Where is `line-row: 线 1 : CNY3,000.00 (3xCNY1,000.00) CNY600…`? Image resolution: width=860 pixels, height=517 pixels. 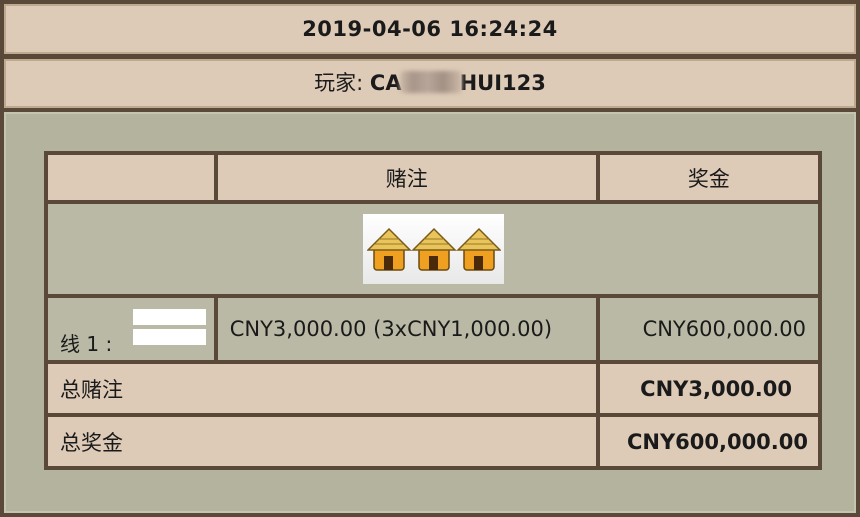 line-row: 线 1 : CNY3,000.00 (3xCNY1,000.00) CNY600… is located at coordinates (433, 329).